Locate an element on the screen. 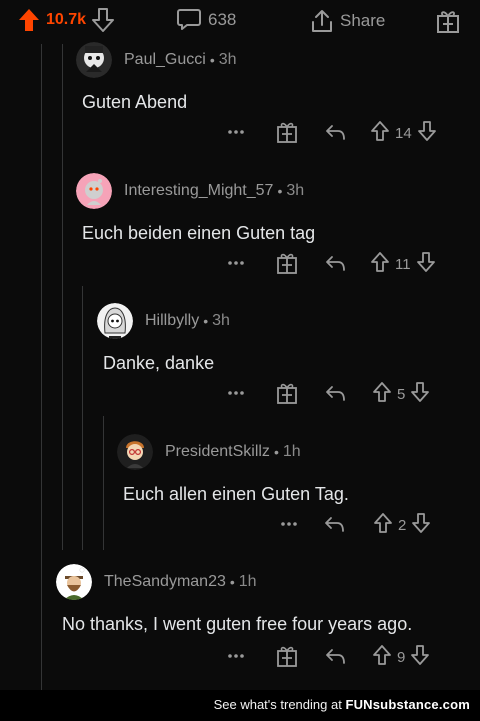 The width and height of the screenshot is (480, 721). comment-author: Hillbylly is located at coordinates (172, 321).